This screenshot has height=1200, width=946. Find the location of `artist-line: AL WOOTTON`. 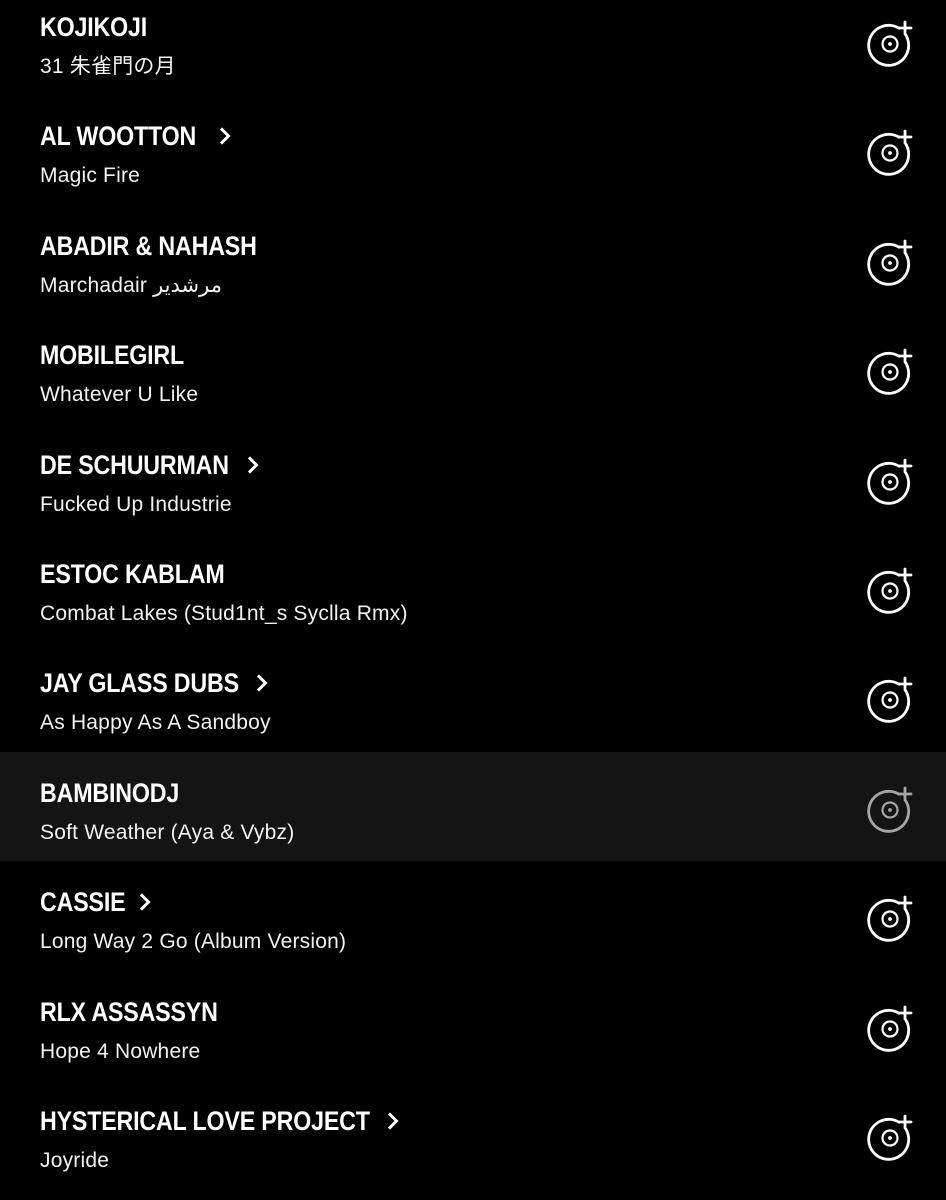

artist-line: AL WOOTTON is located at coordinates (136, 136).